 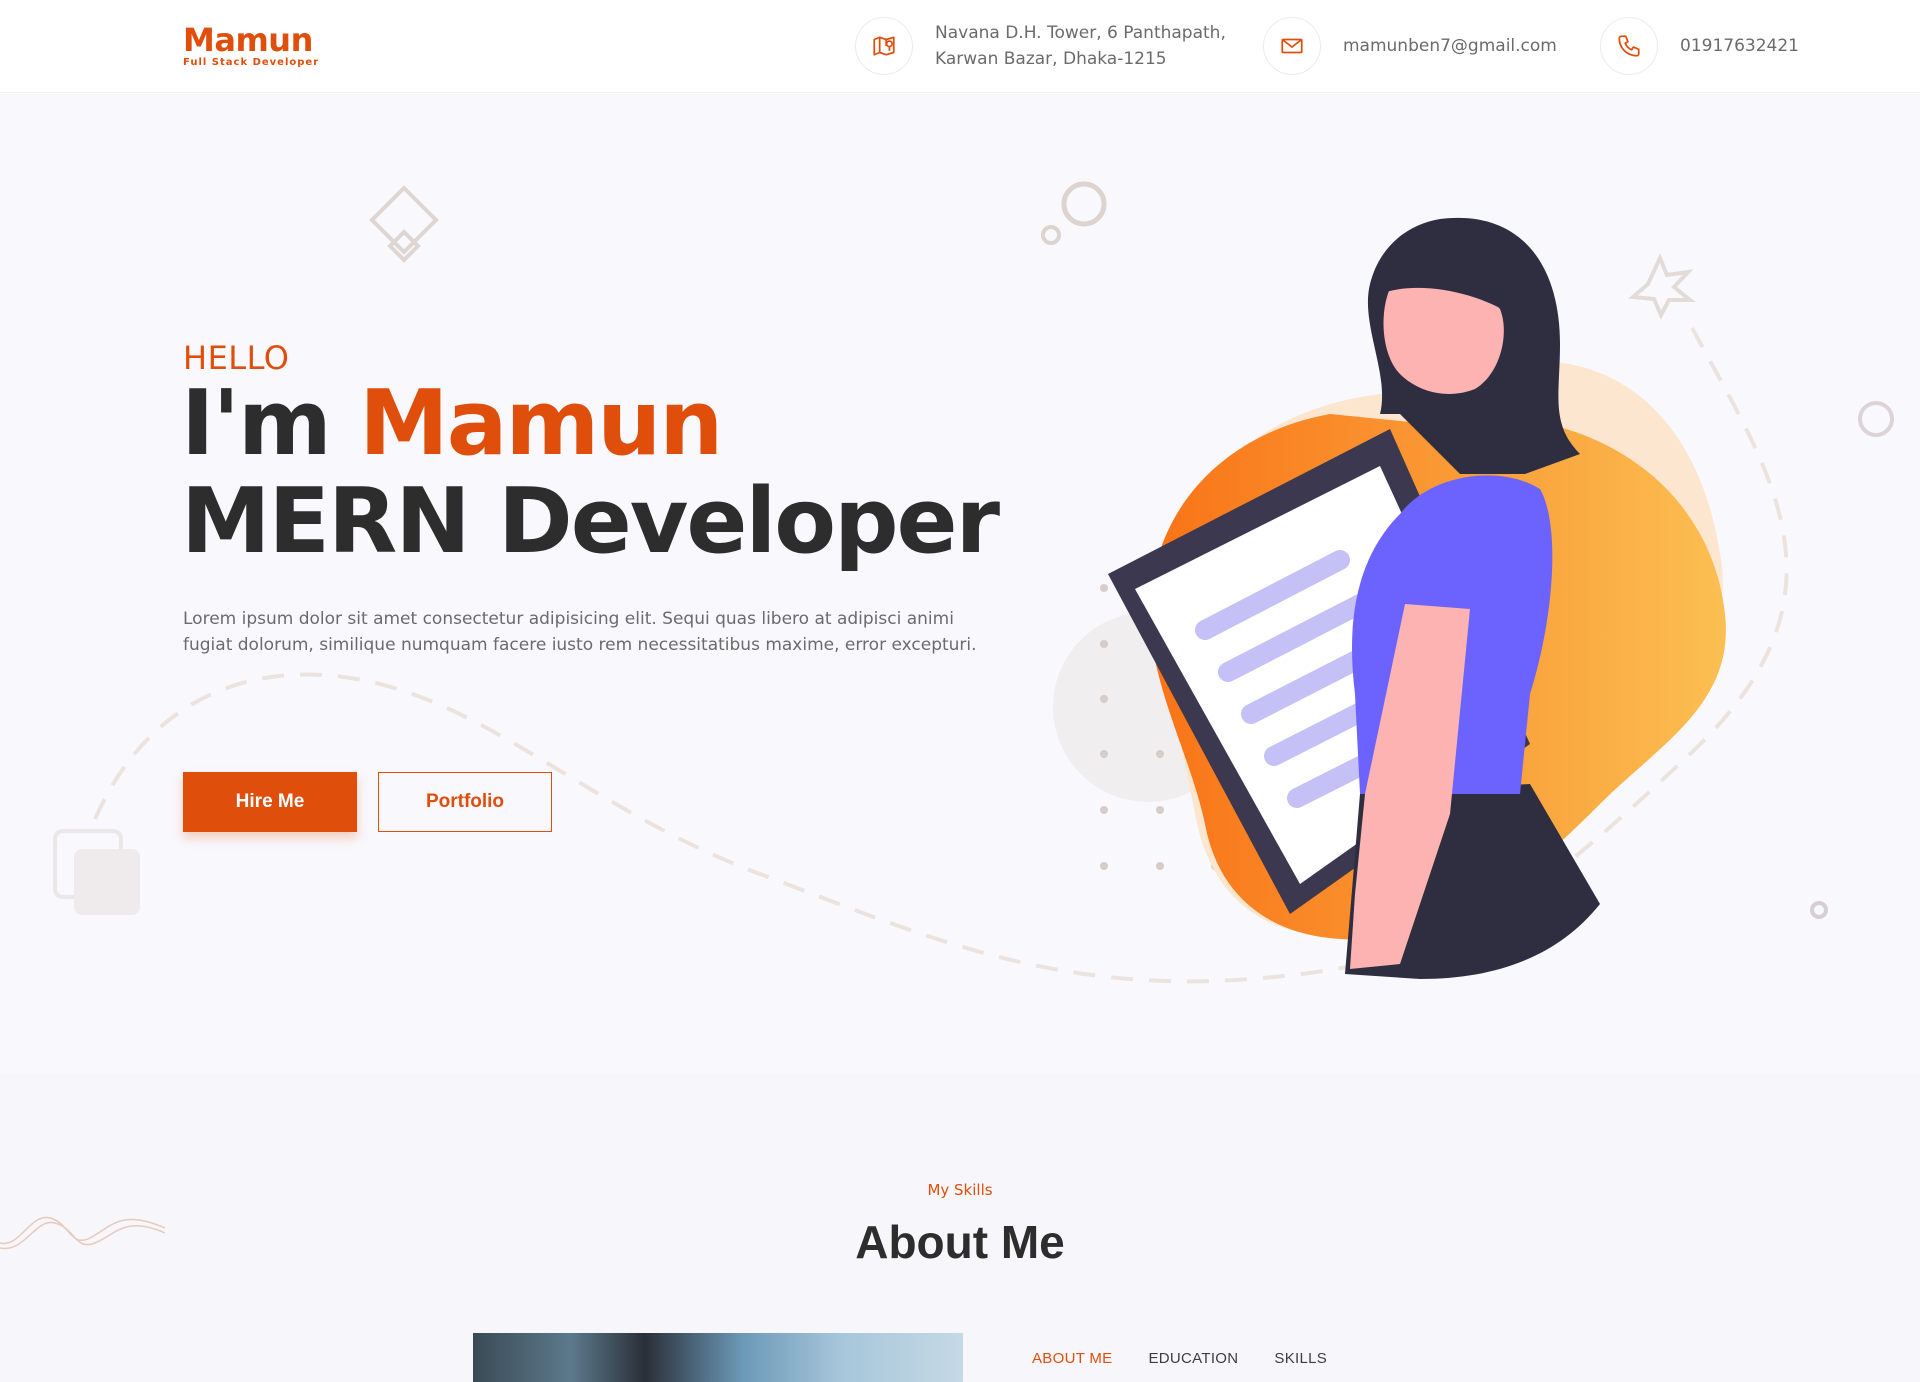 I want to click on ring-small, so click(x=1051, y=235).